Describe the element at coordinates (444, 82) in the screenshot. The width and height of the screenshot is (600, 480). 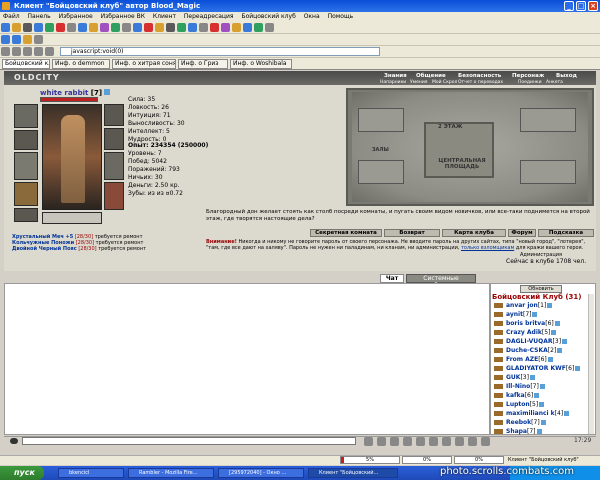
I see `subnav-scroll: Мой Скрол` at that location.